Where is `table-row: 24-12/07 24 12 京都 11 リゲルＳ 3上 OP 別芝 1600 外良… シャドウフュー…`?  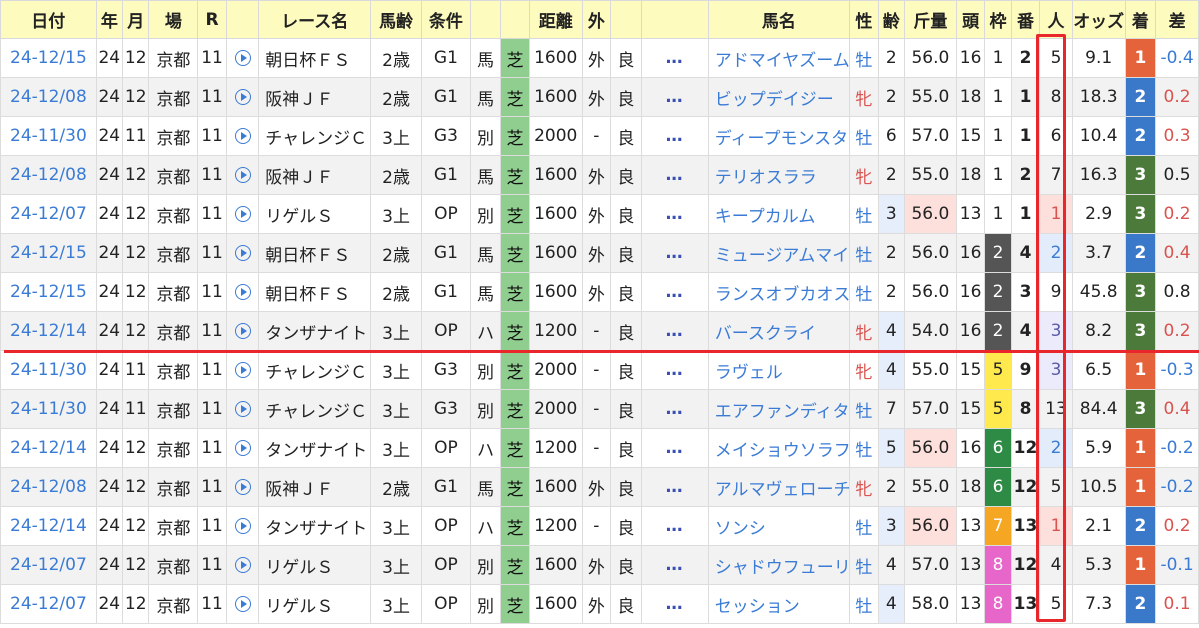
table-row: 24-12/07 24 12 京都 11 リゲルＳ 3上 OP 別芝 1600 外良… シャドウフュー… is located at coordinates (599, 565).